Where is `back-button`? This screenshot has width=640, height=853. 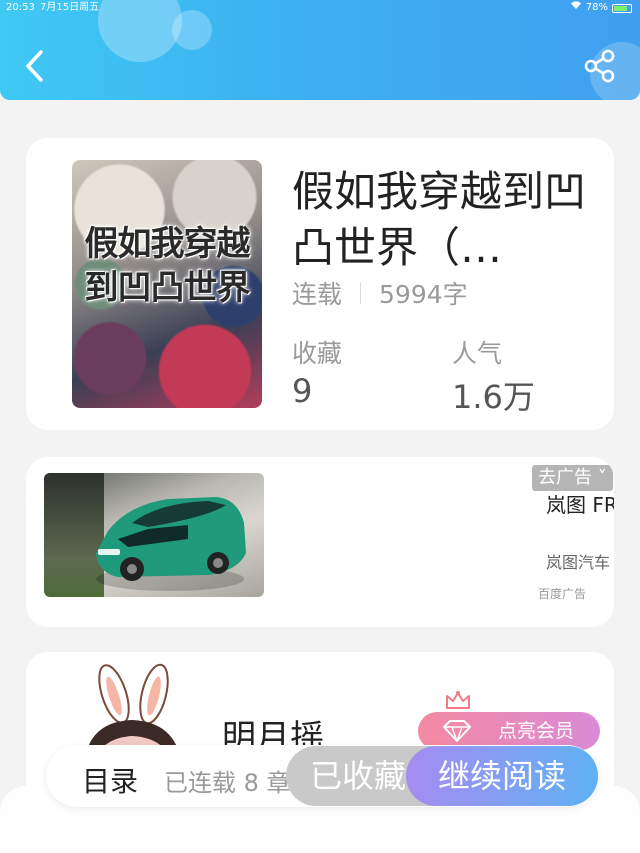
back-button is located at coordinates (36, 66).